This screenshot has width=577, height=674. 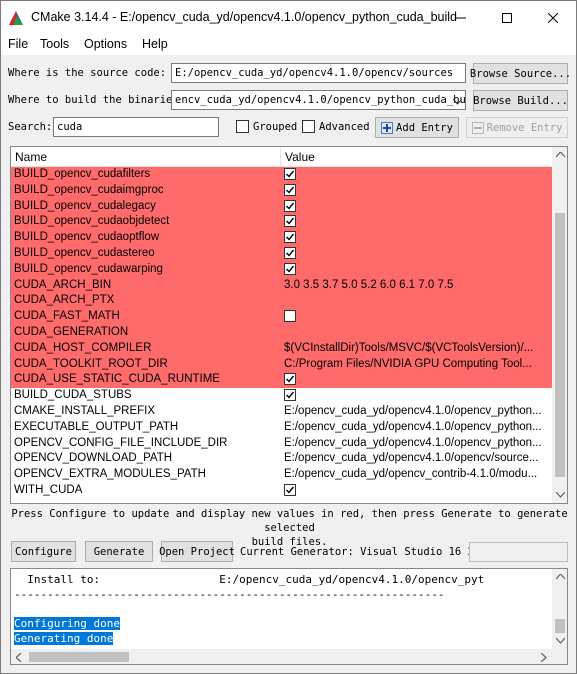 I want to click on cmake-logo-icon, so click(x=16, y=18).